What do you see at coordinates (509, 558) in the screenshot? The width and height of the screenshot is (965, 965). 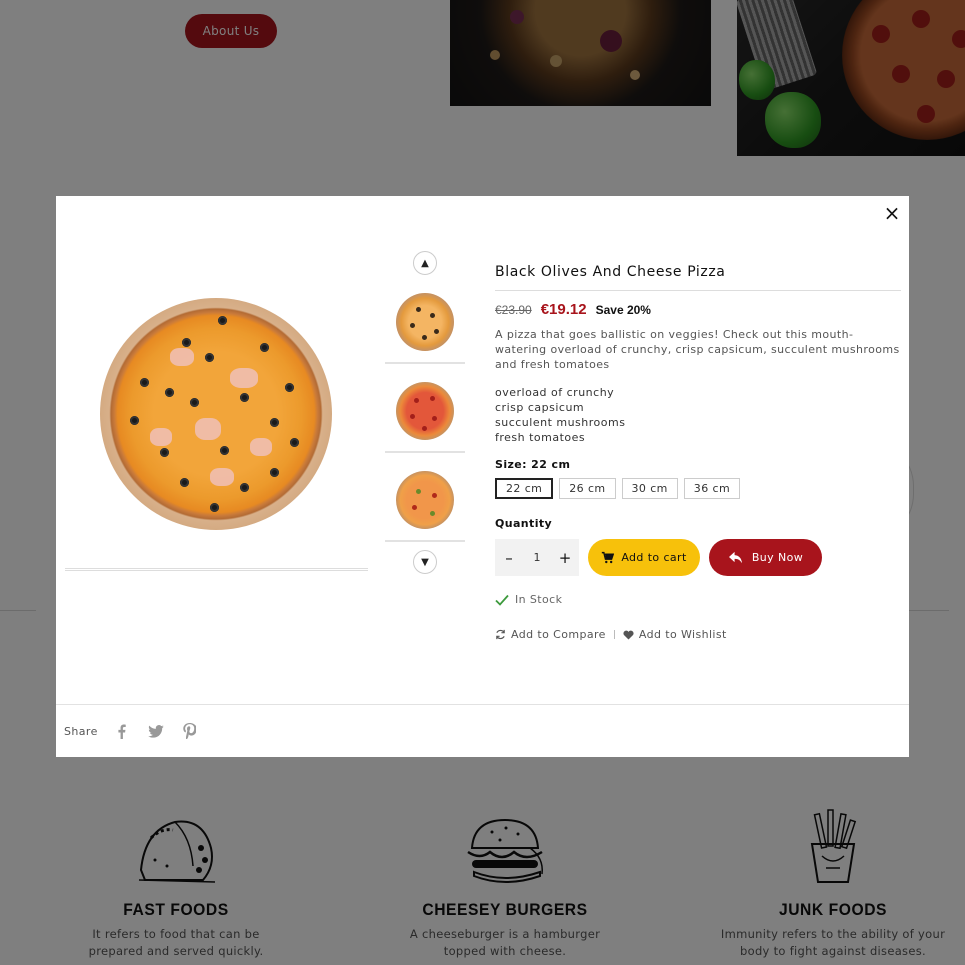 I see `decrease-button: –` at bounding box center [509, 558].